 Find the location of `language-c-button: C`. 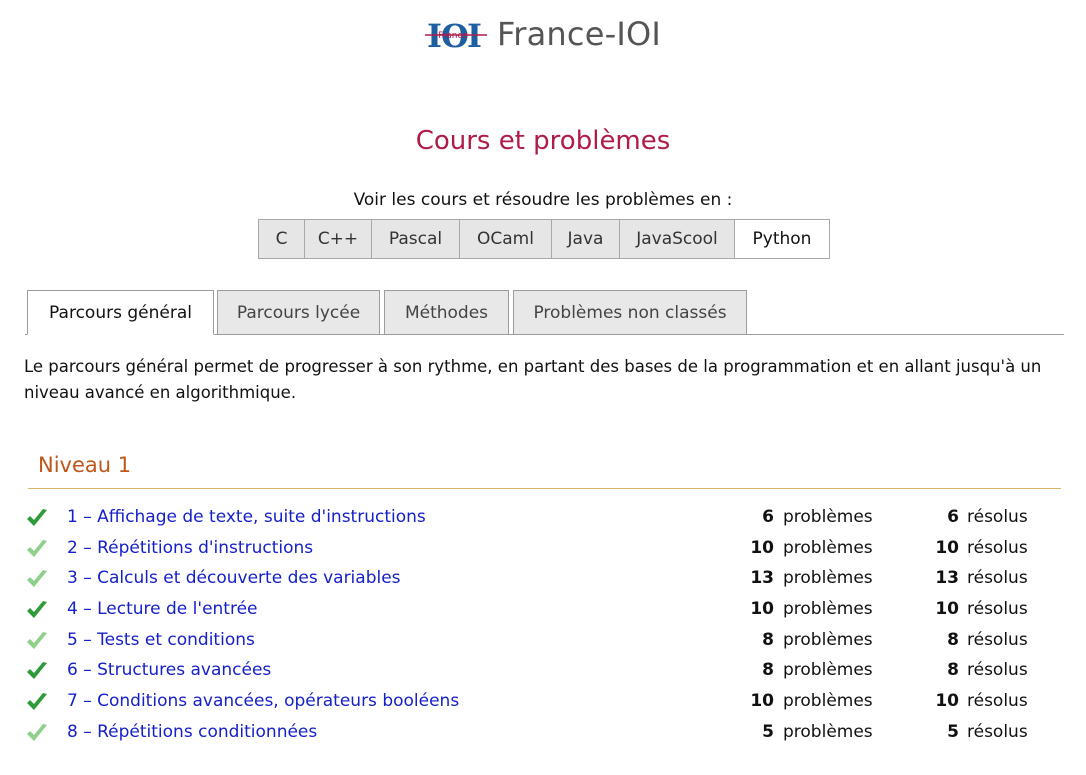

language-c-button: C is located at coordinates (282, 239).